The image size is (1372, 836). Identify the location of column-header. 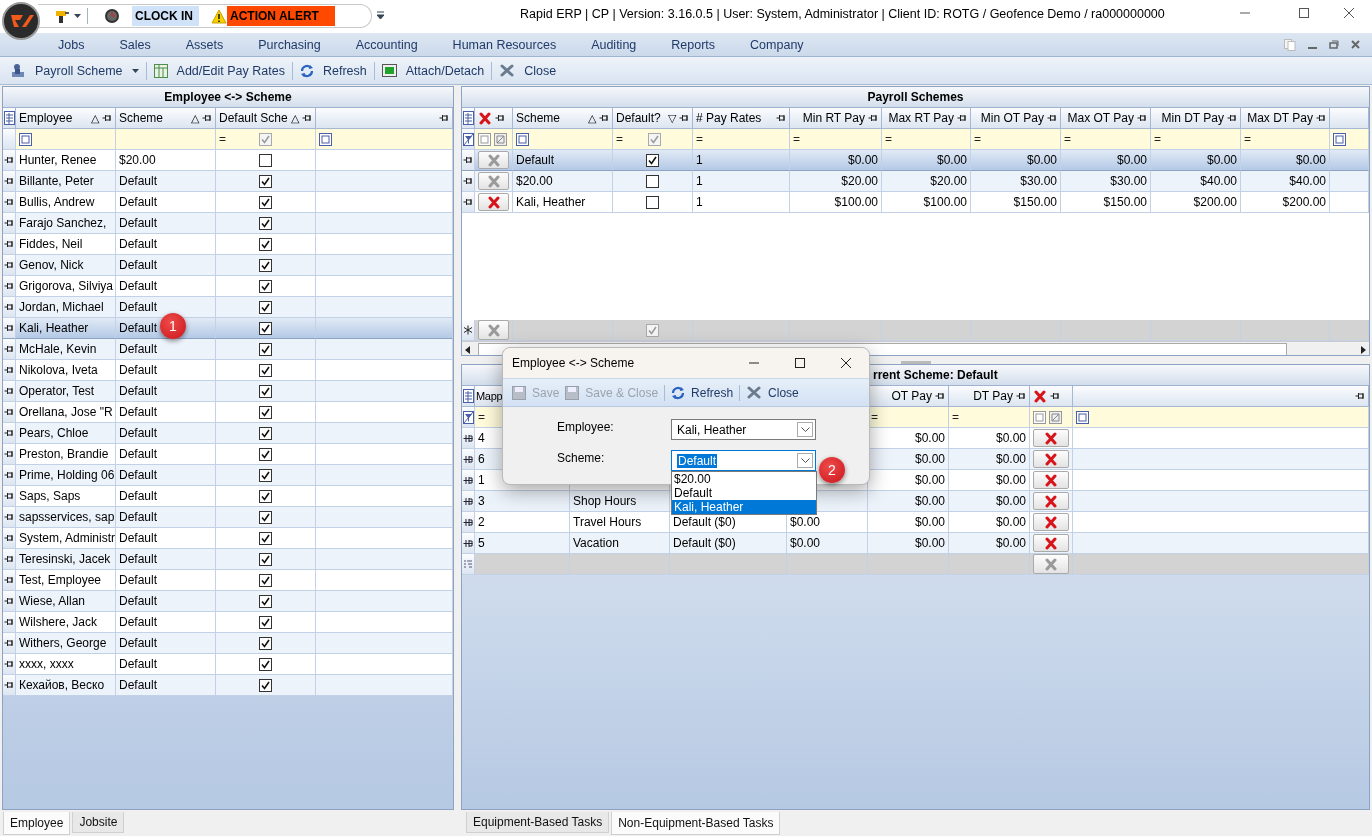
(1051, 396).